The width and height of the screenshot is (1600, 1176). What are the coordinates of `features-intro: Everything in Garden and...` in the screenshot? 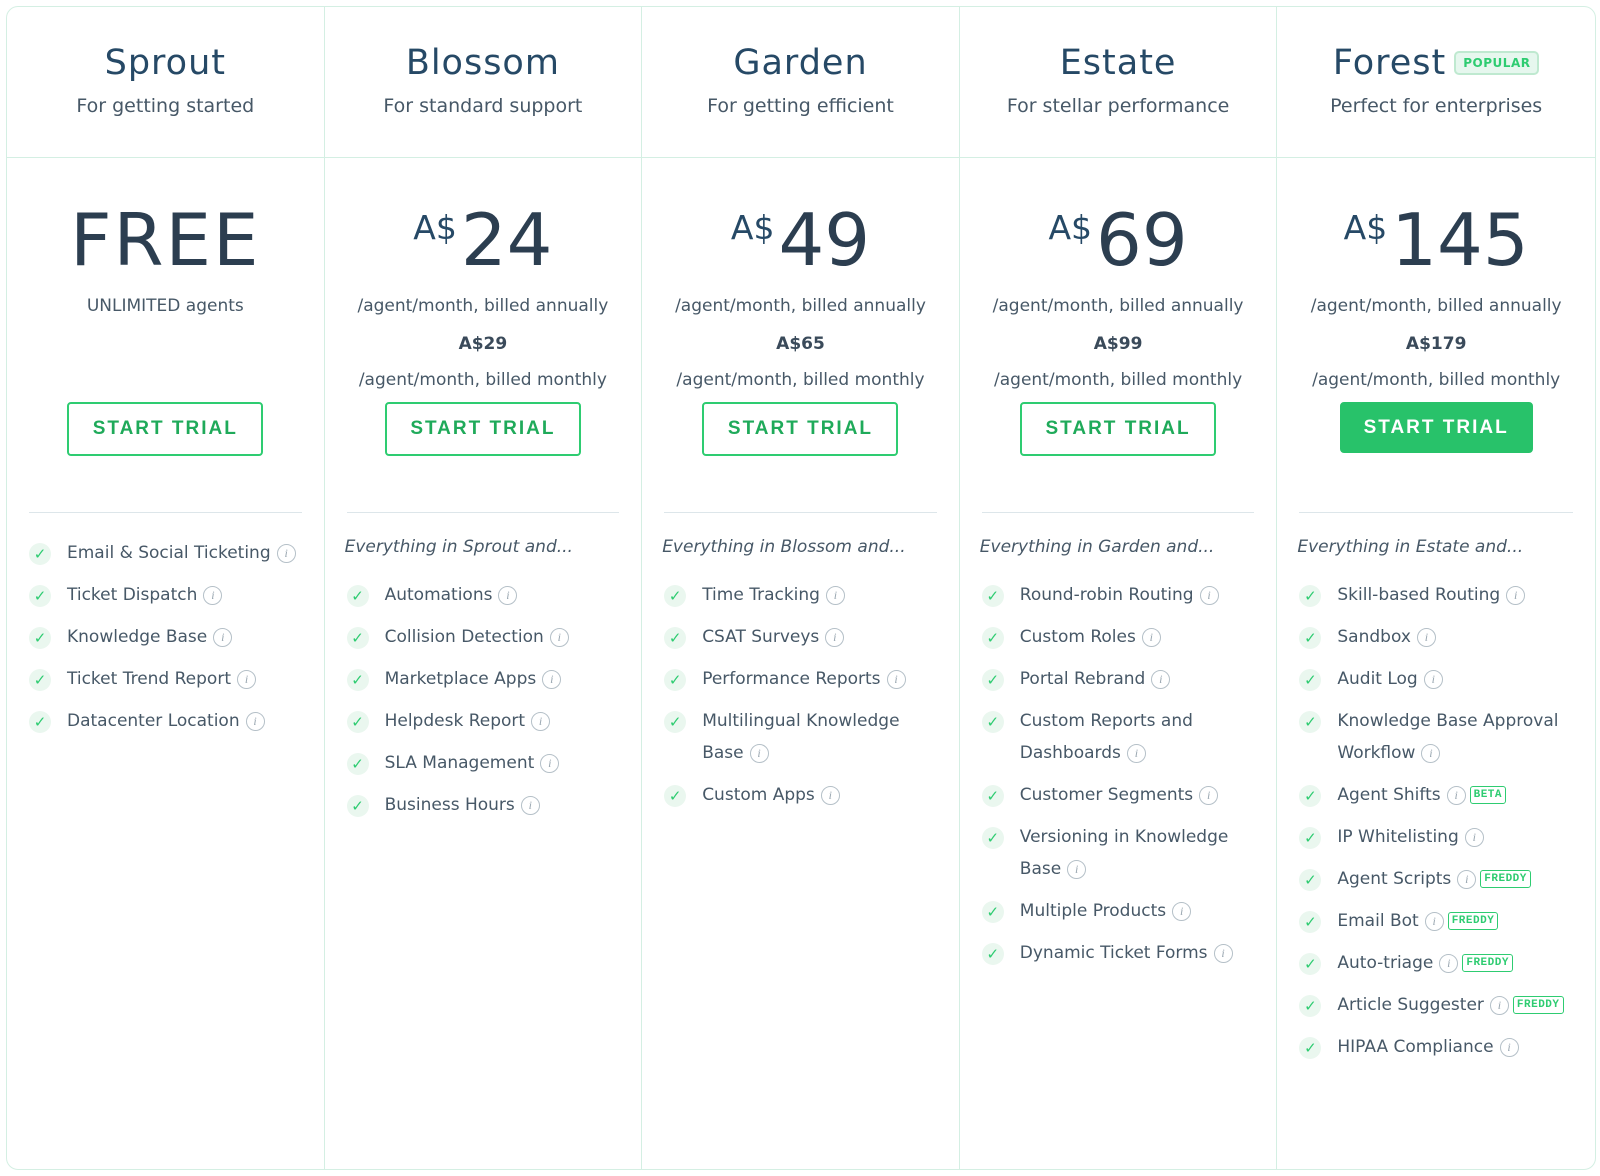 It's located at (1097, 547).